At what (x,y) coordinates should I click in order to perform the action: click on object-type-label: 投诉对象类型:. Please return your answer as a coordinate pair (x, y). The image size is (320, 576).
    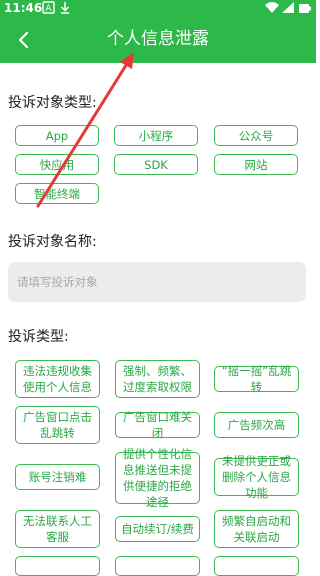
    Looking at the image, I should click on (52, 103).